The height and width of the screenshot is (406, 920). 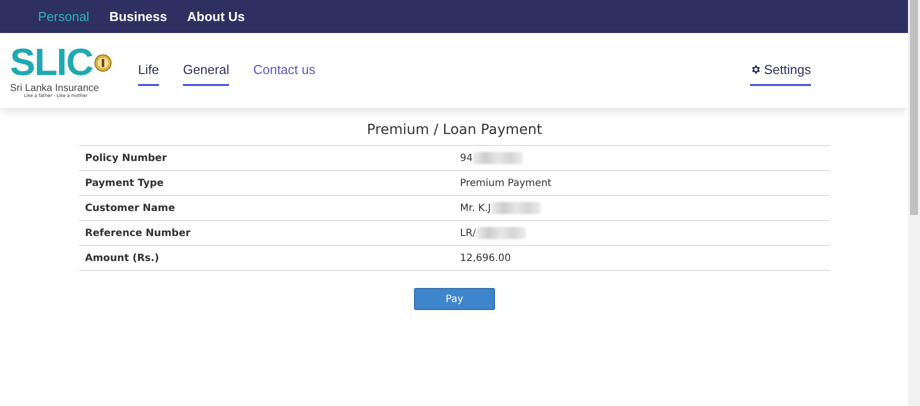 I want to click on field-label: Customer Name, so click(x=130, y=208).